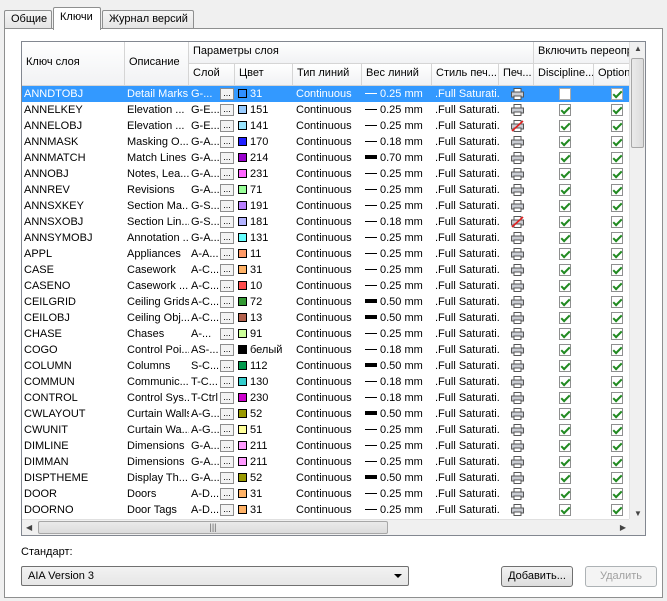 The width and height of the screenshot is (667, 601). I want to click on cell-color: 131, so click(264, 238).